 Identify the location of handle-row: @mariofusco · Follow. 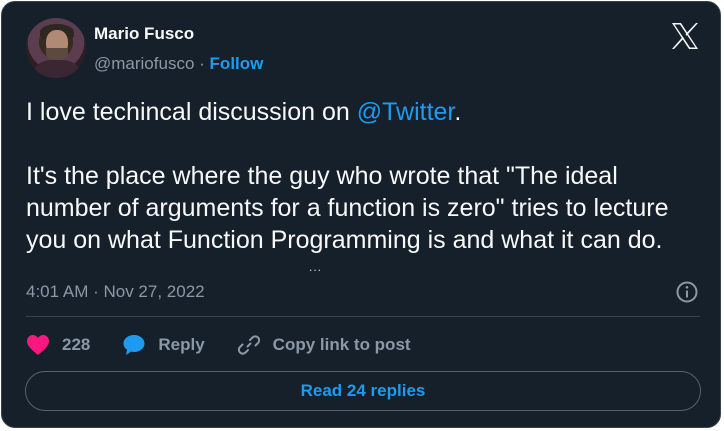
(178, 64).